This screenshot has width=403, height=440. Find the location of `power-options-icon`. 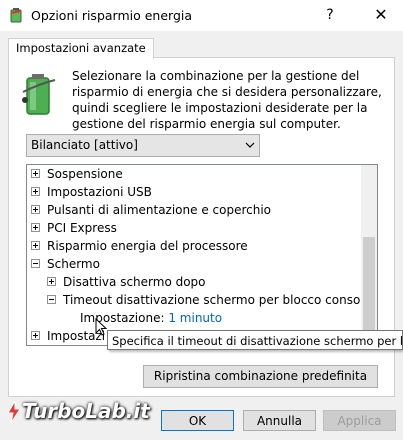

power-options-icon is located at coordinates (16, 15).